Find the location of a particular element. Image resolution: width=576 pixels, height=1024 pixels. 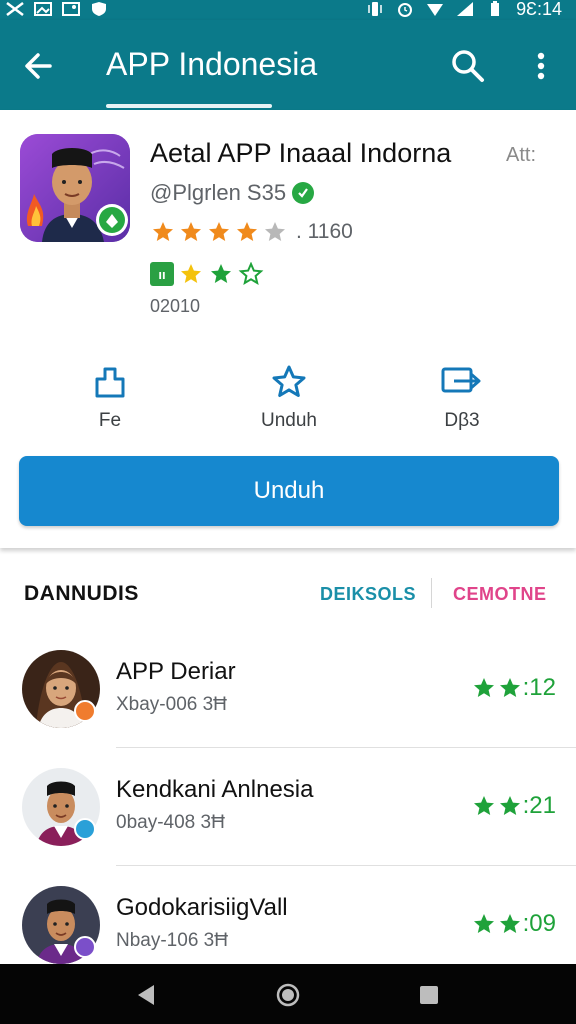

verified-badge-icon is located at coordinates (303, 193).